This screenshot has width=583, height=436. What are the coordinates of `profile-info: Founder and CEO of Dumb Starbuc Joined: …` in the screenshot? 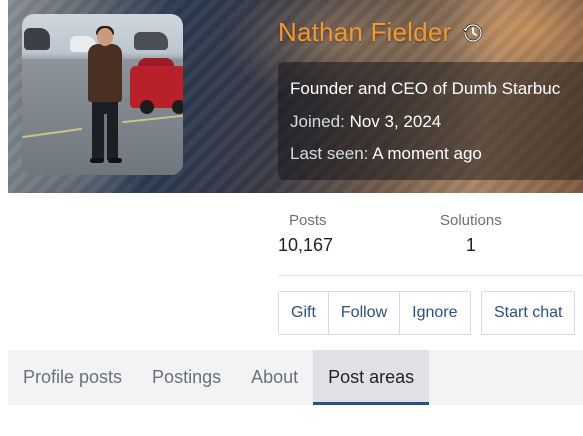 It's located at (436, 122).